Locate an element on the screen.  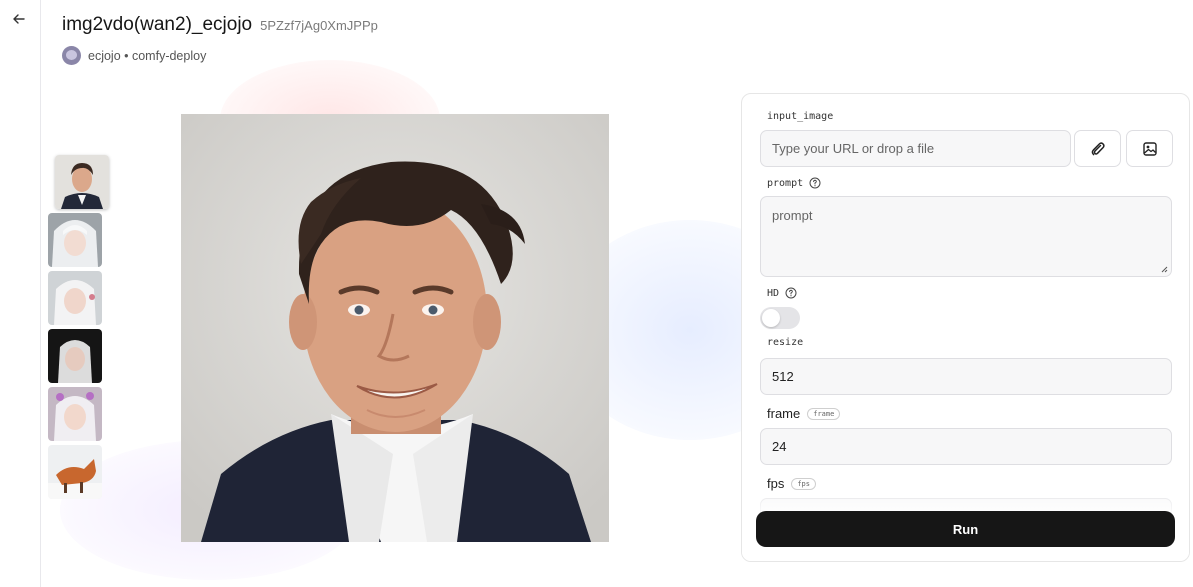
owner-label: ecjojo • comfy-deploy is located at coordinates (147, 55).